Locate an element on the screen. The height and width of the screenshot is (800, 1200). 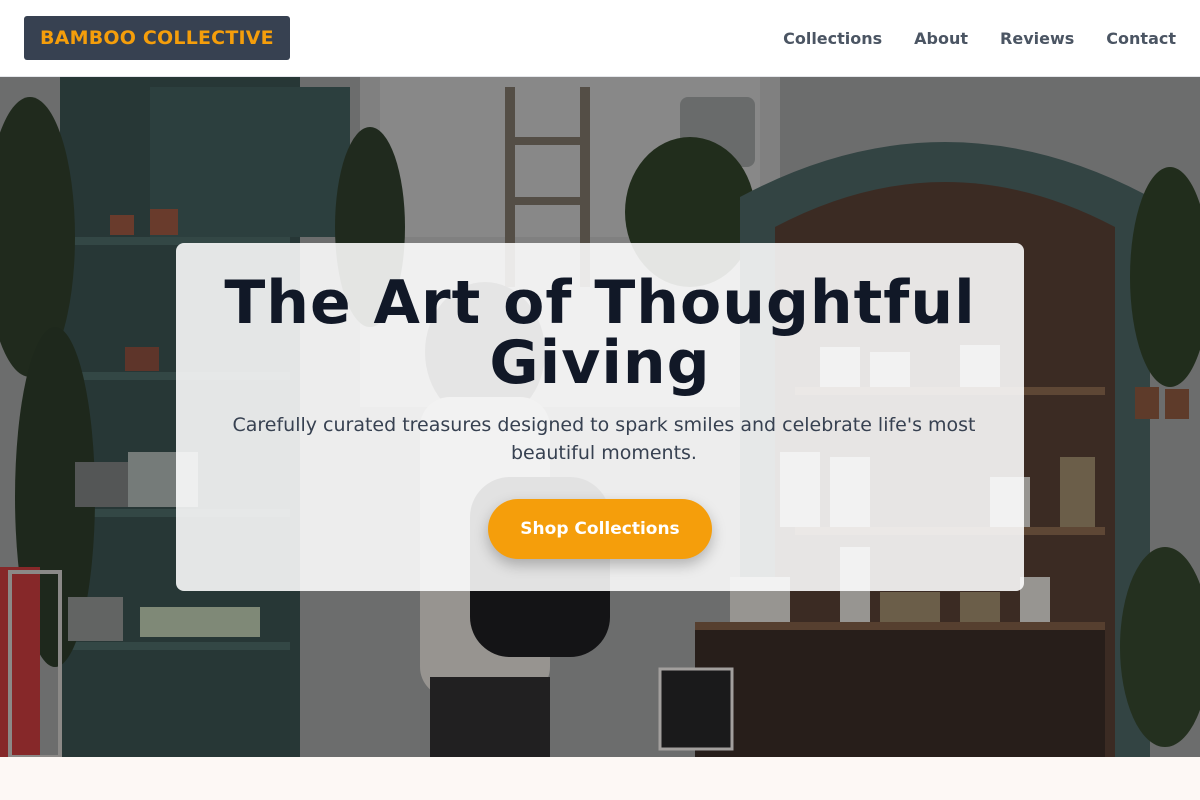
nav-link-collections: Collections is located at coordinates (832, 38).